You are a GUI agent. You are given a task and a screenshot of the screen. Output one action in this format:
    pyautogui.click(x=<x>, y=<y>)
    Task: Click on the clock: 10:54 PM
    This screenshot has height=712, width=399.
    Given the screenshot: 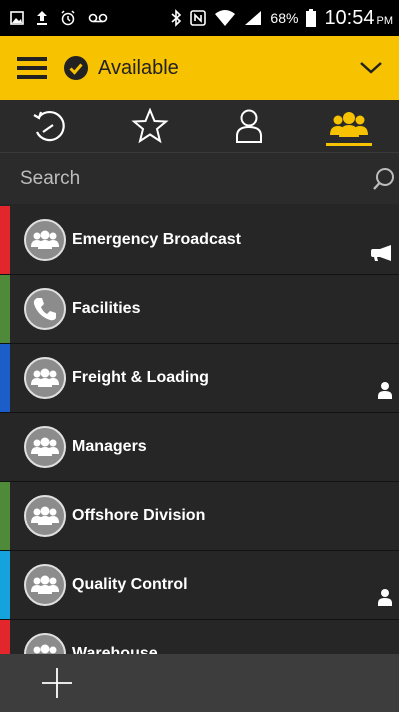 What is the action you would take?
    pyautogui.click(x=358, y=18)
    